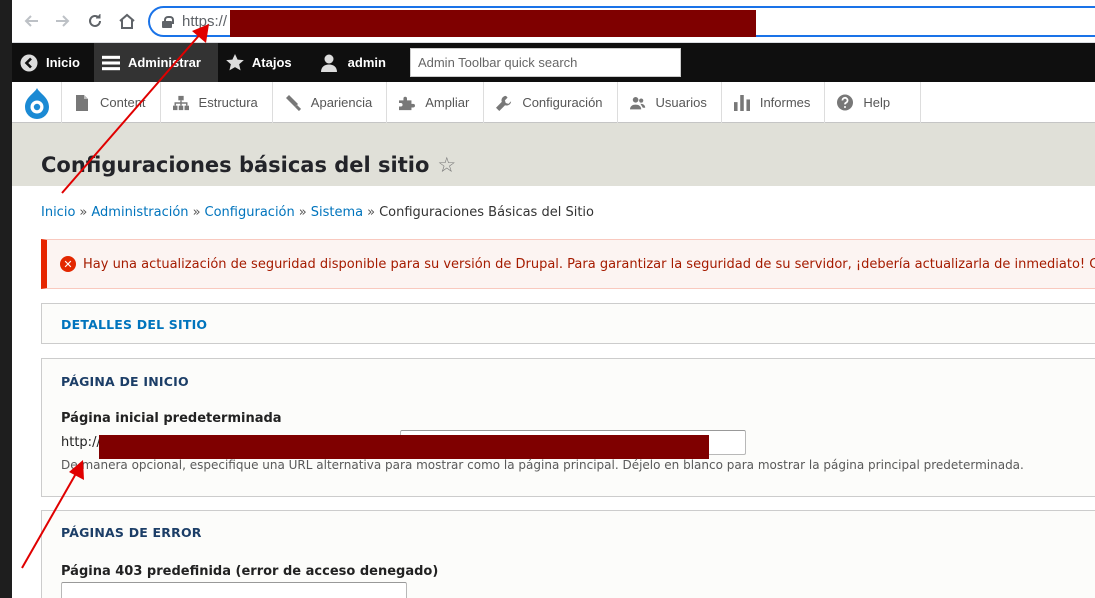  What do you see at coordinates (171, 418) in the screenshot?
I see `front-page-field-label: Página inicial predeterminada` at bounding box center [171, 418].